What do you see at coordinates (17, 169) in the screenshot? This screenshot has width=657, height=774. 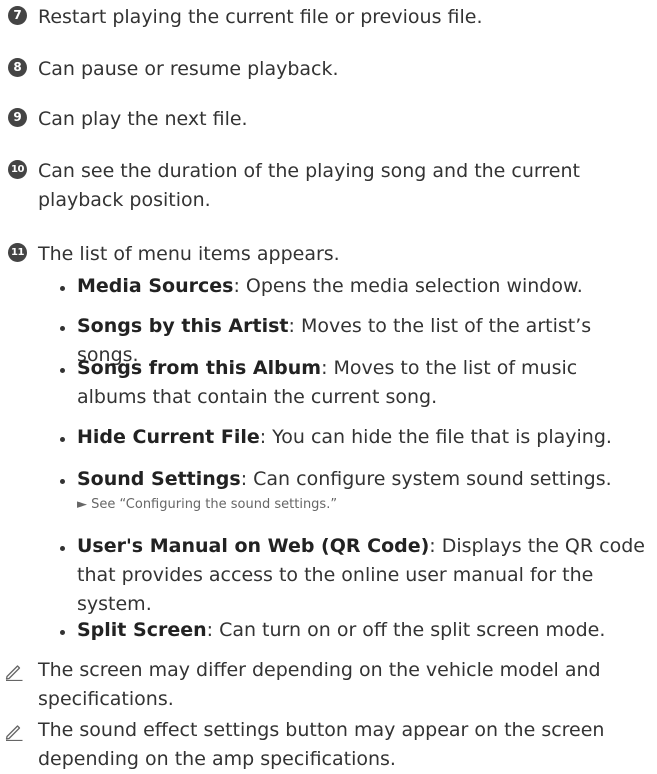 I see `number-badge: 10` at bounding box center [17, 169].